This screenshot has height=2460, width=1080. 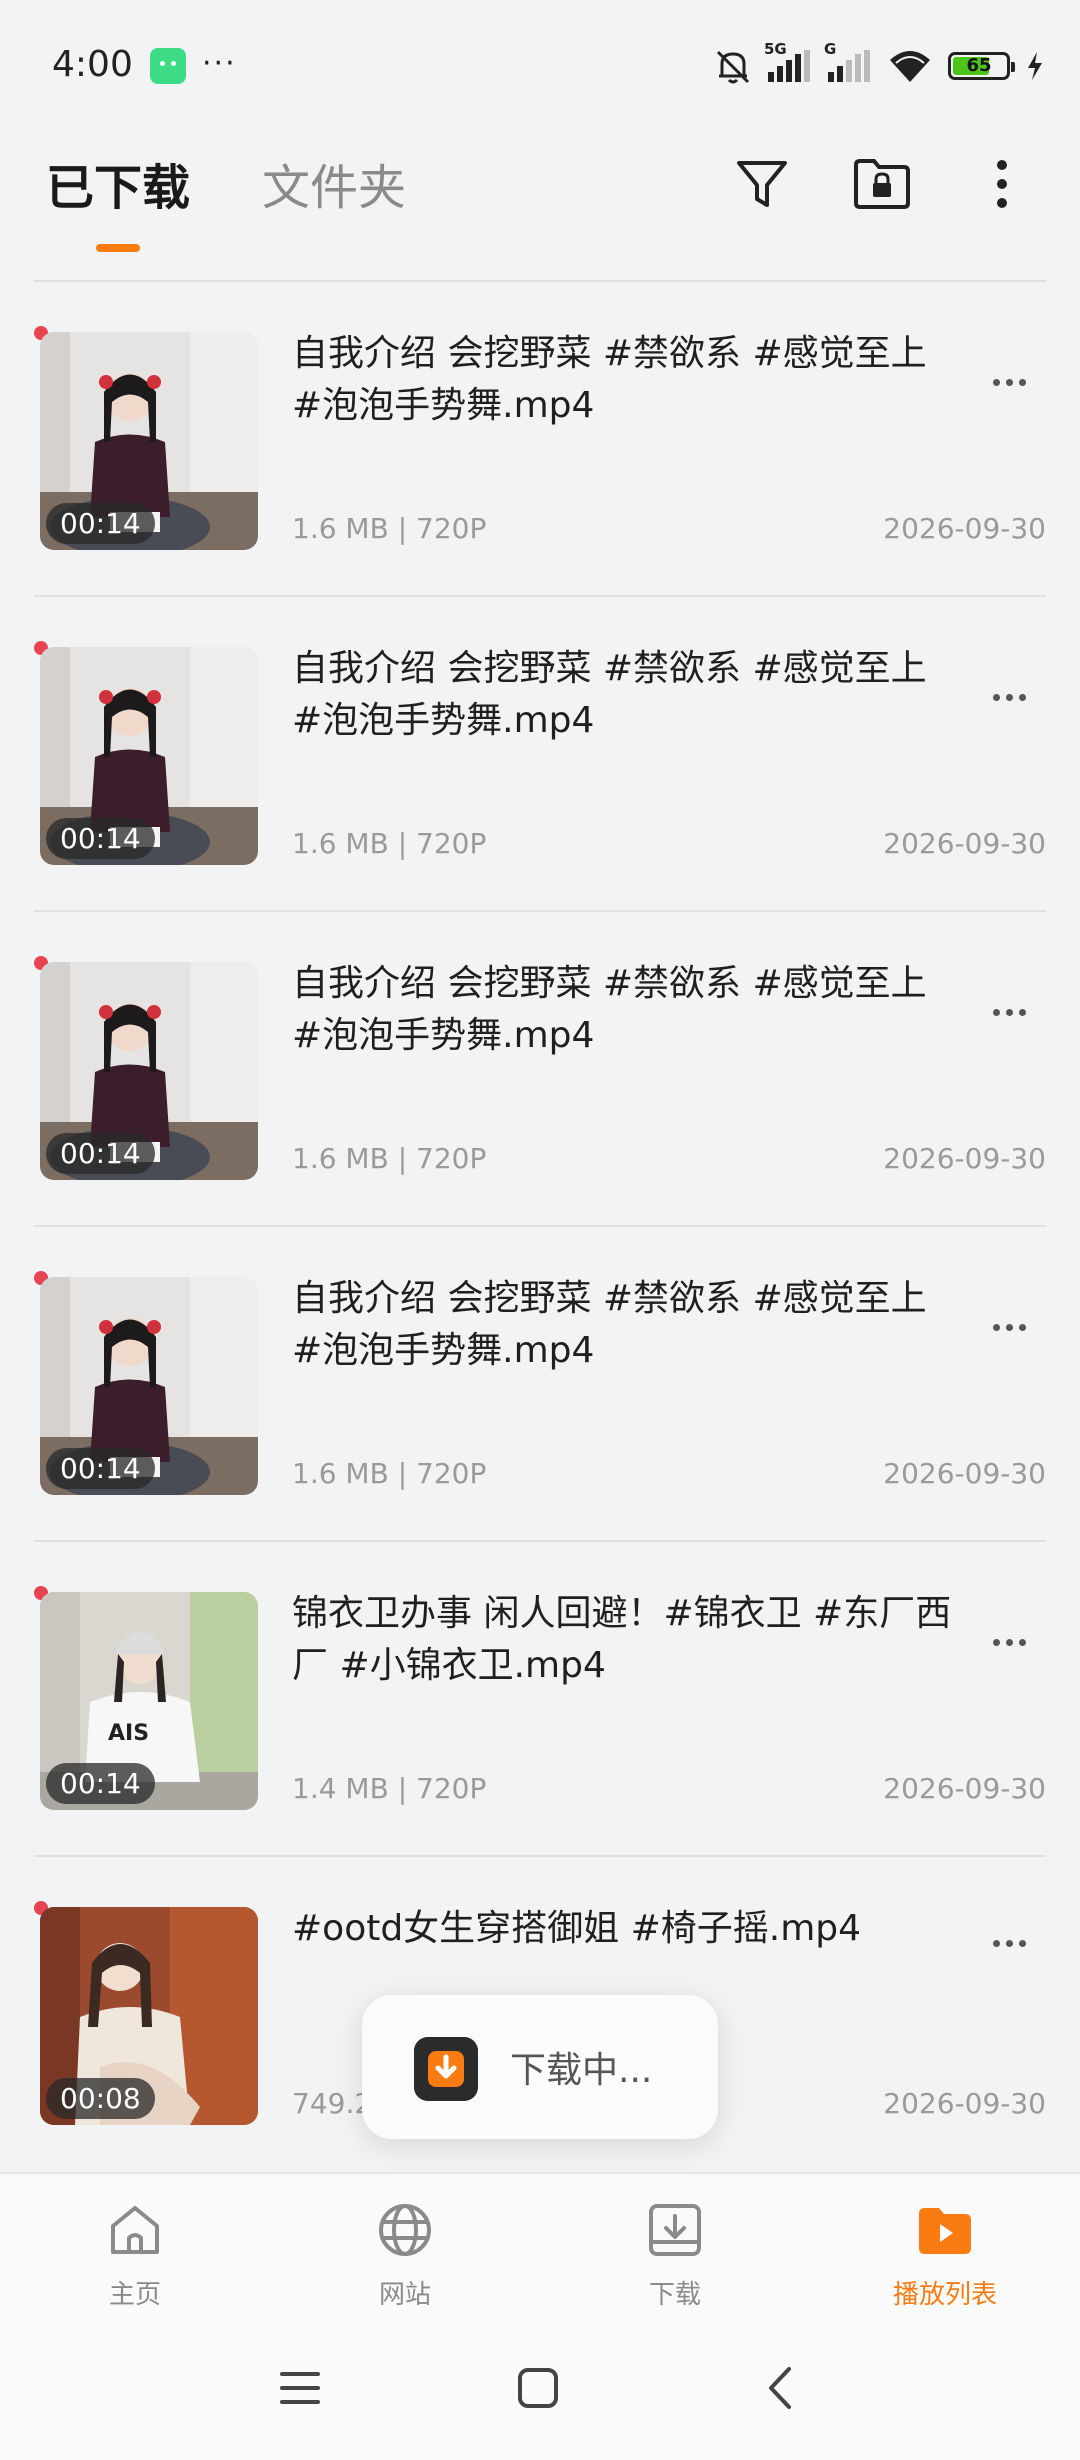 What do you see at coordinates (134, 2295) in the screenshot?
I see `nav-home-label: 主页` at bounding box center [134, 2295].